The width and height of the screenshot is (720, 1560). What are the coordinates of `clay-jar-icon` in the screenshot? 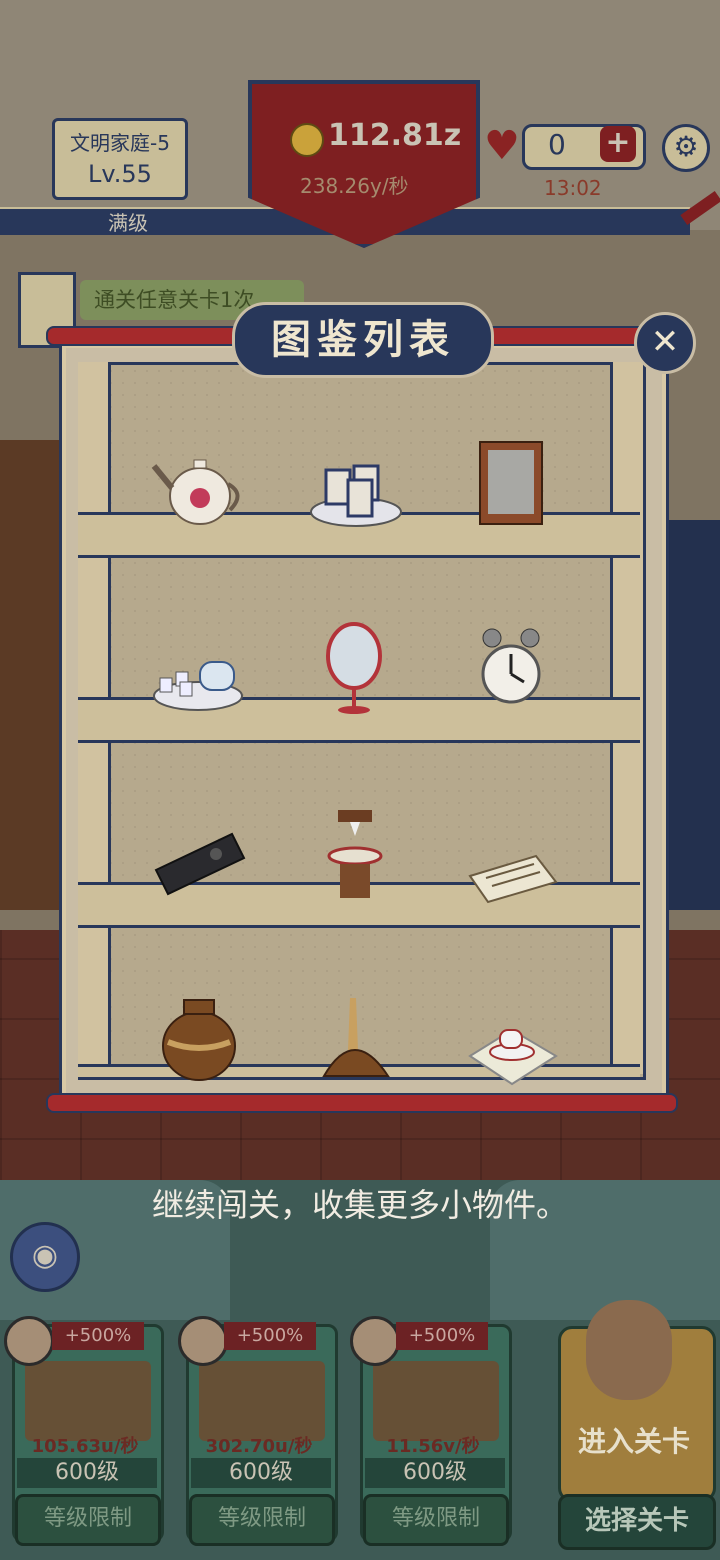 It's located at (199, 1039).